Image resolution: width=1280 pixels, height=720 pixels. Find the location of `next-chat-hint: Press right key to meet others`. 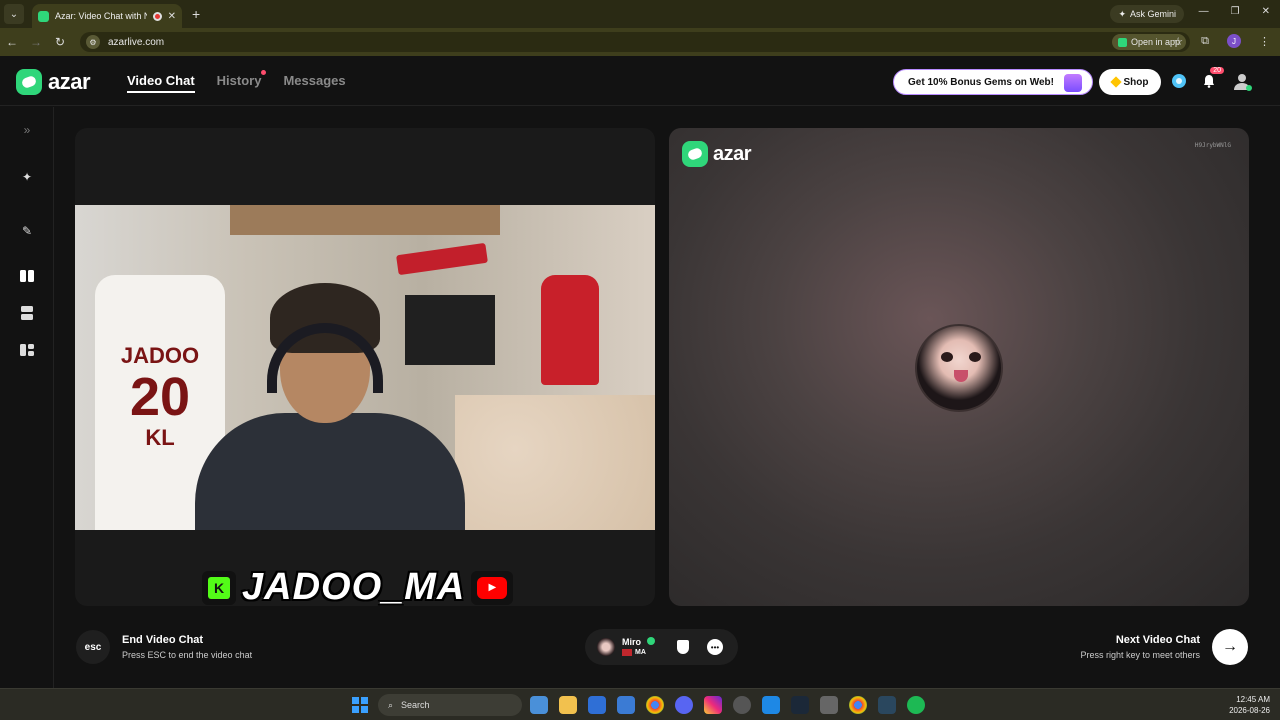

next-chat-hint: Press right key to meet others is located at coordinates (1140, 655).